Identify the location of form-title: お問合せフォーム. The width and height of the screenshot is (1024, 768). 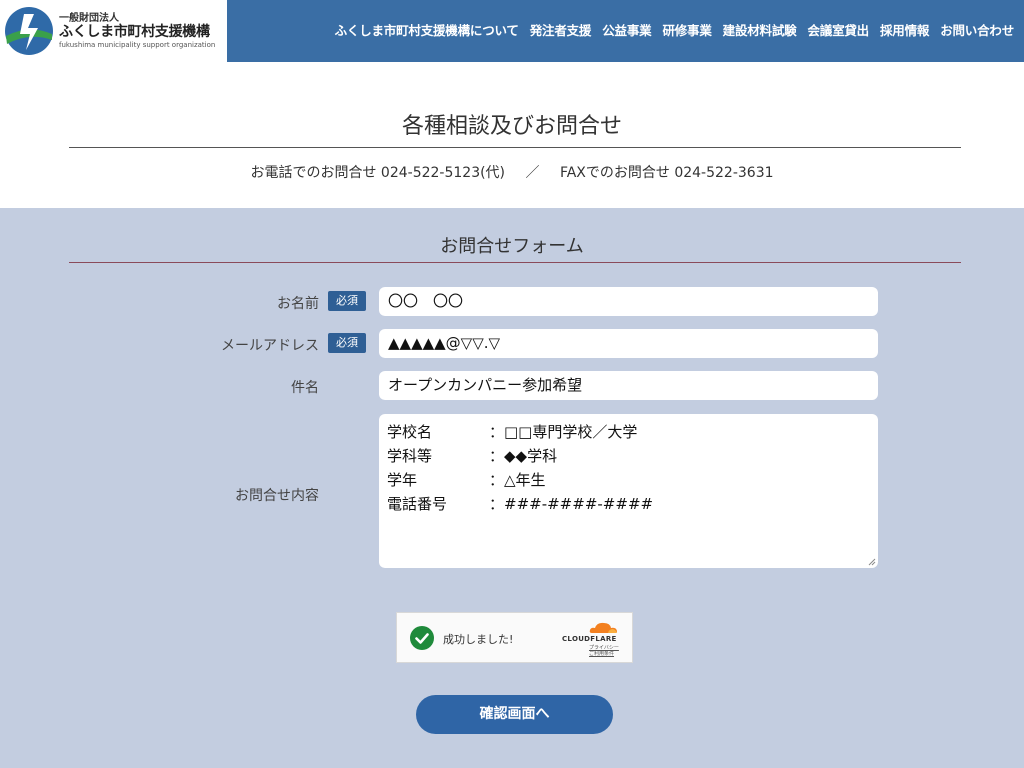
(512, 246).